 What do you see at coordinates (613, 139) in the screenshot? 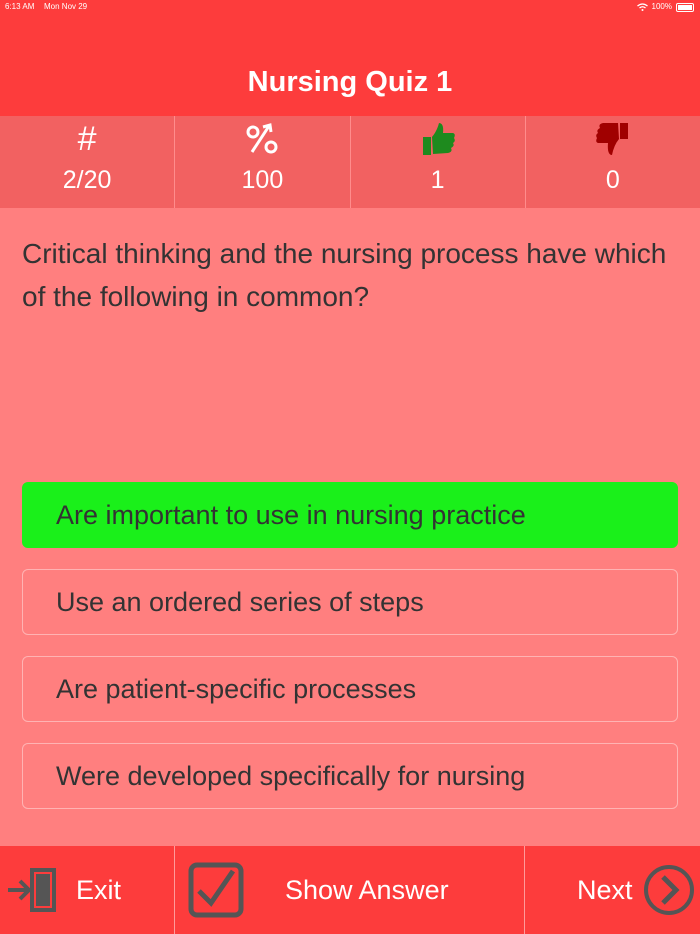
I see `thumbs-down-icon` at bounding box center [613, 139].